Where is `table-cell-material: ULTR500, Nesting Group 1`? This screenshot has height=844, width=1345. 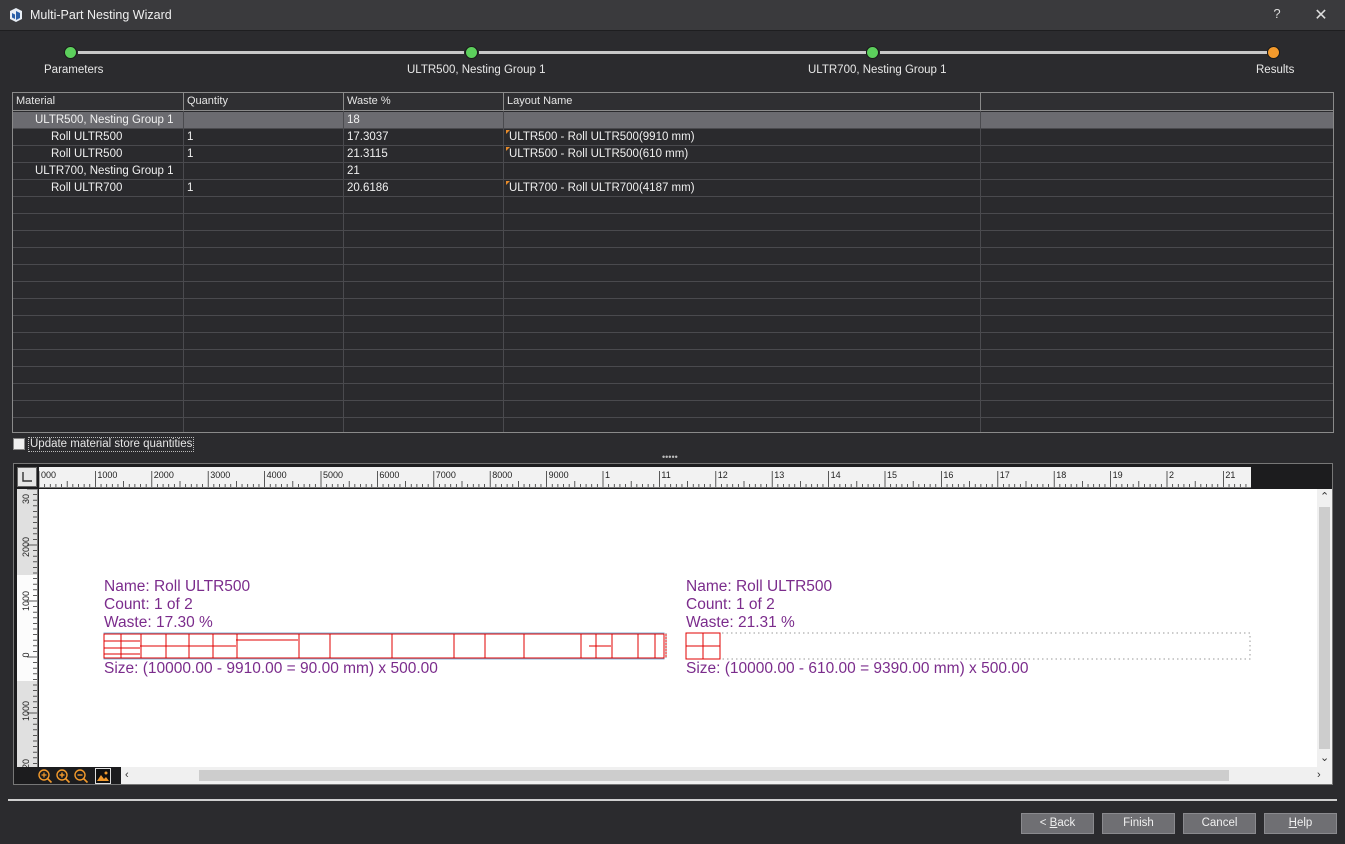
table-cell-material: ULTR500, Nesting Group 1 is located at coordinates (104, 120).